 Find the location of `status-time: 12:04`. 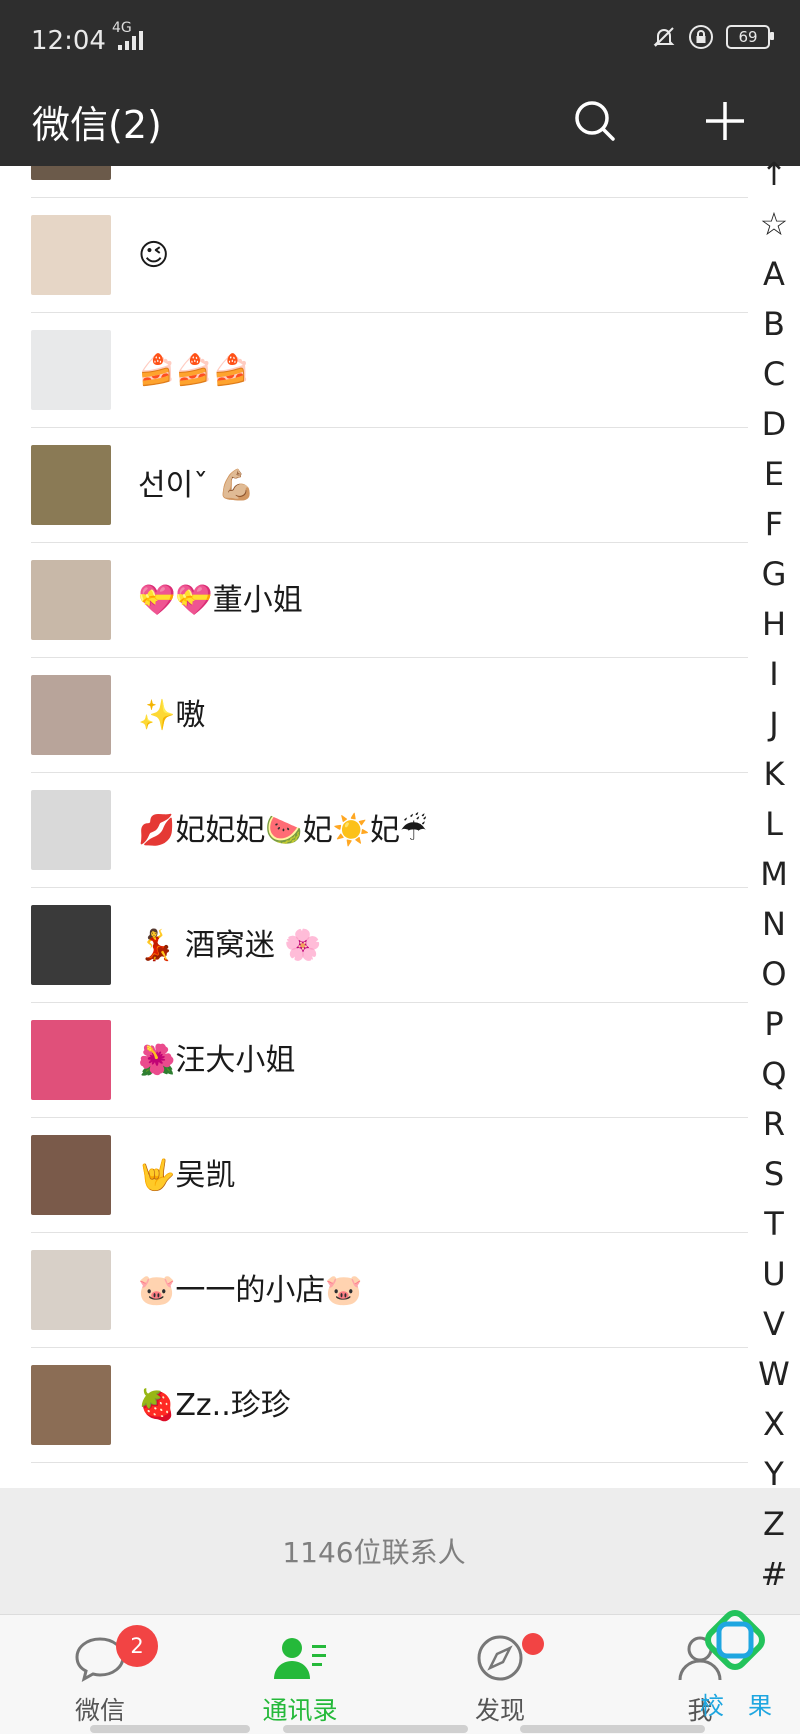

status-time: 12:04 is located at coordinates (68, 41).